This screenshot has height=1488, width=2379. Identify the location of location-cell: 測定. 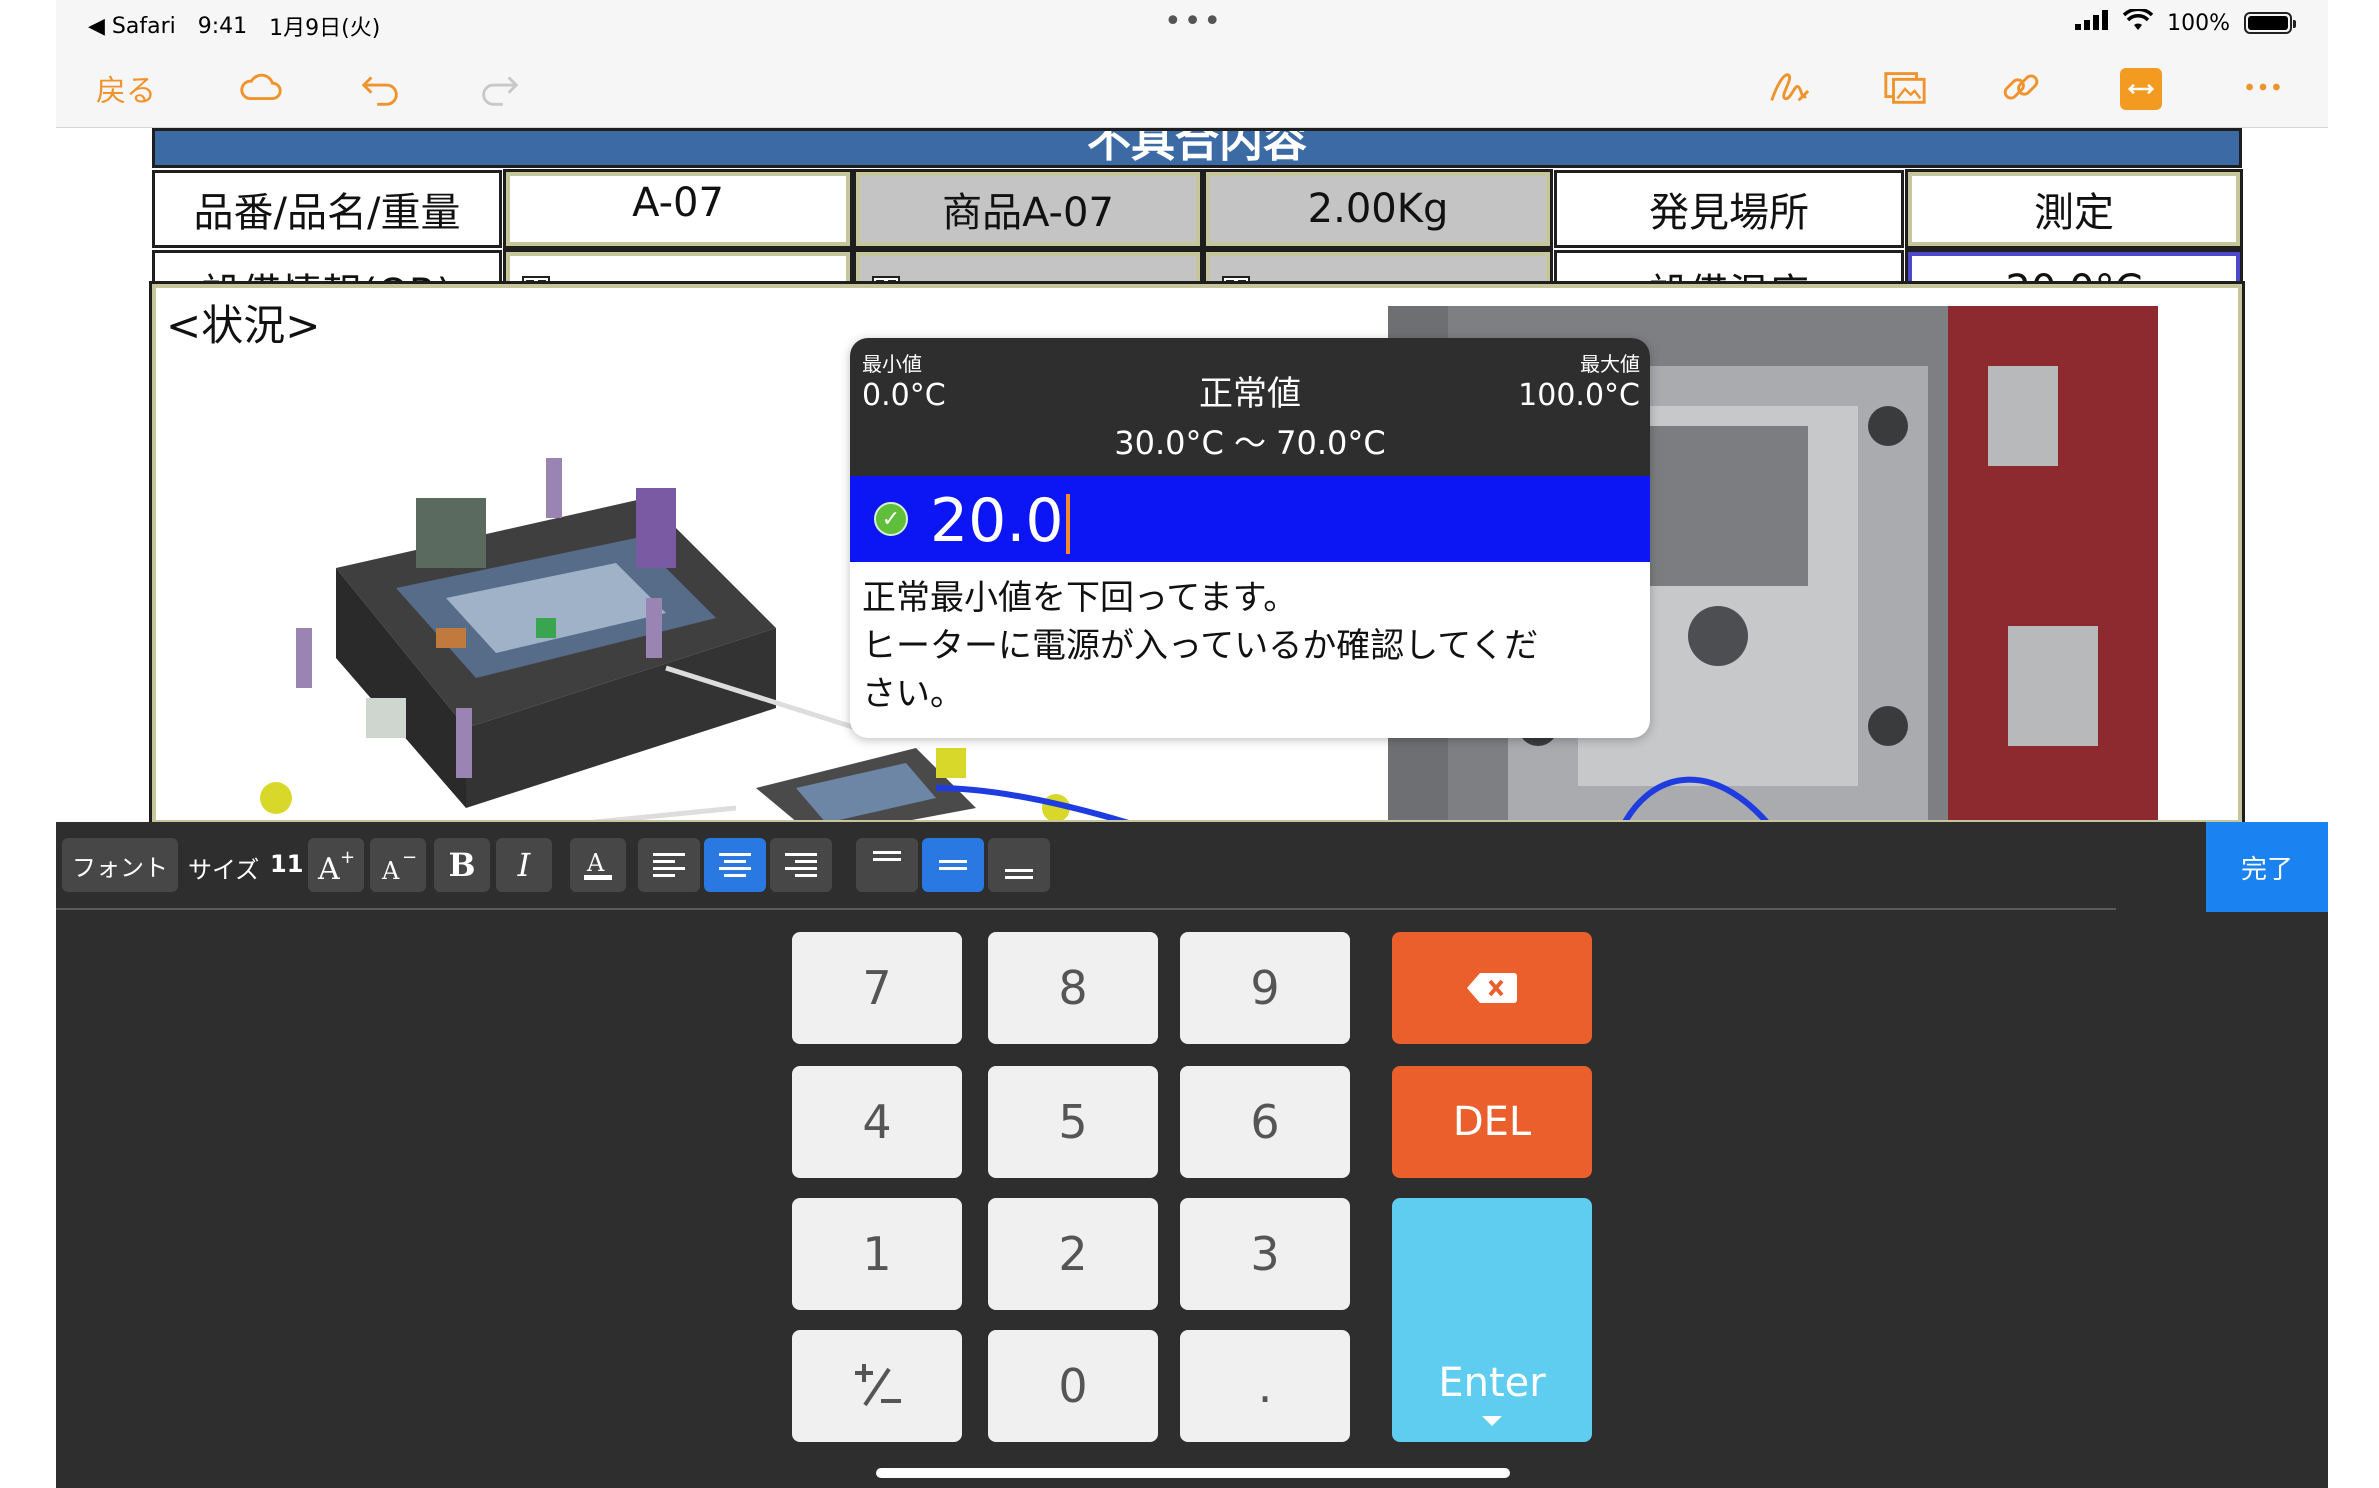
(2074, 209).